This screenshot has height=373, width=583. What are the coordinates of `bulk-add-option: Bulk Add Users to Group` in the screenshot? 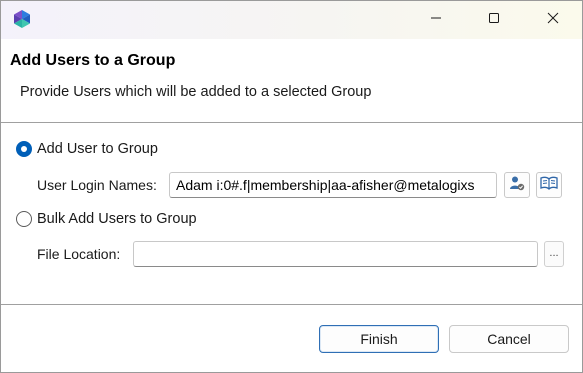 It's located at (106, 219).